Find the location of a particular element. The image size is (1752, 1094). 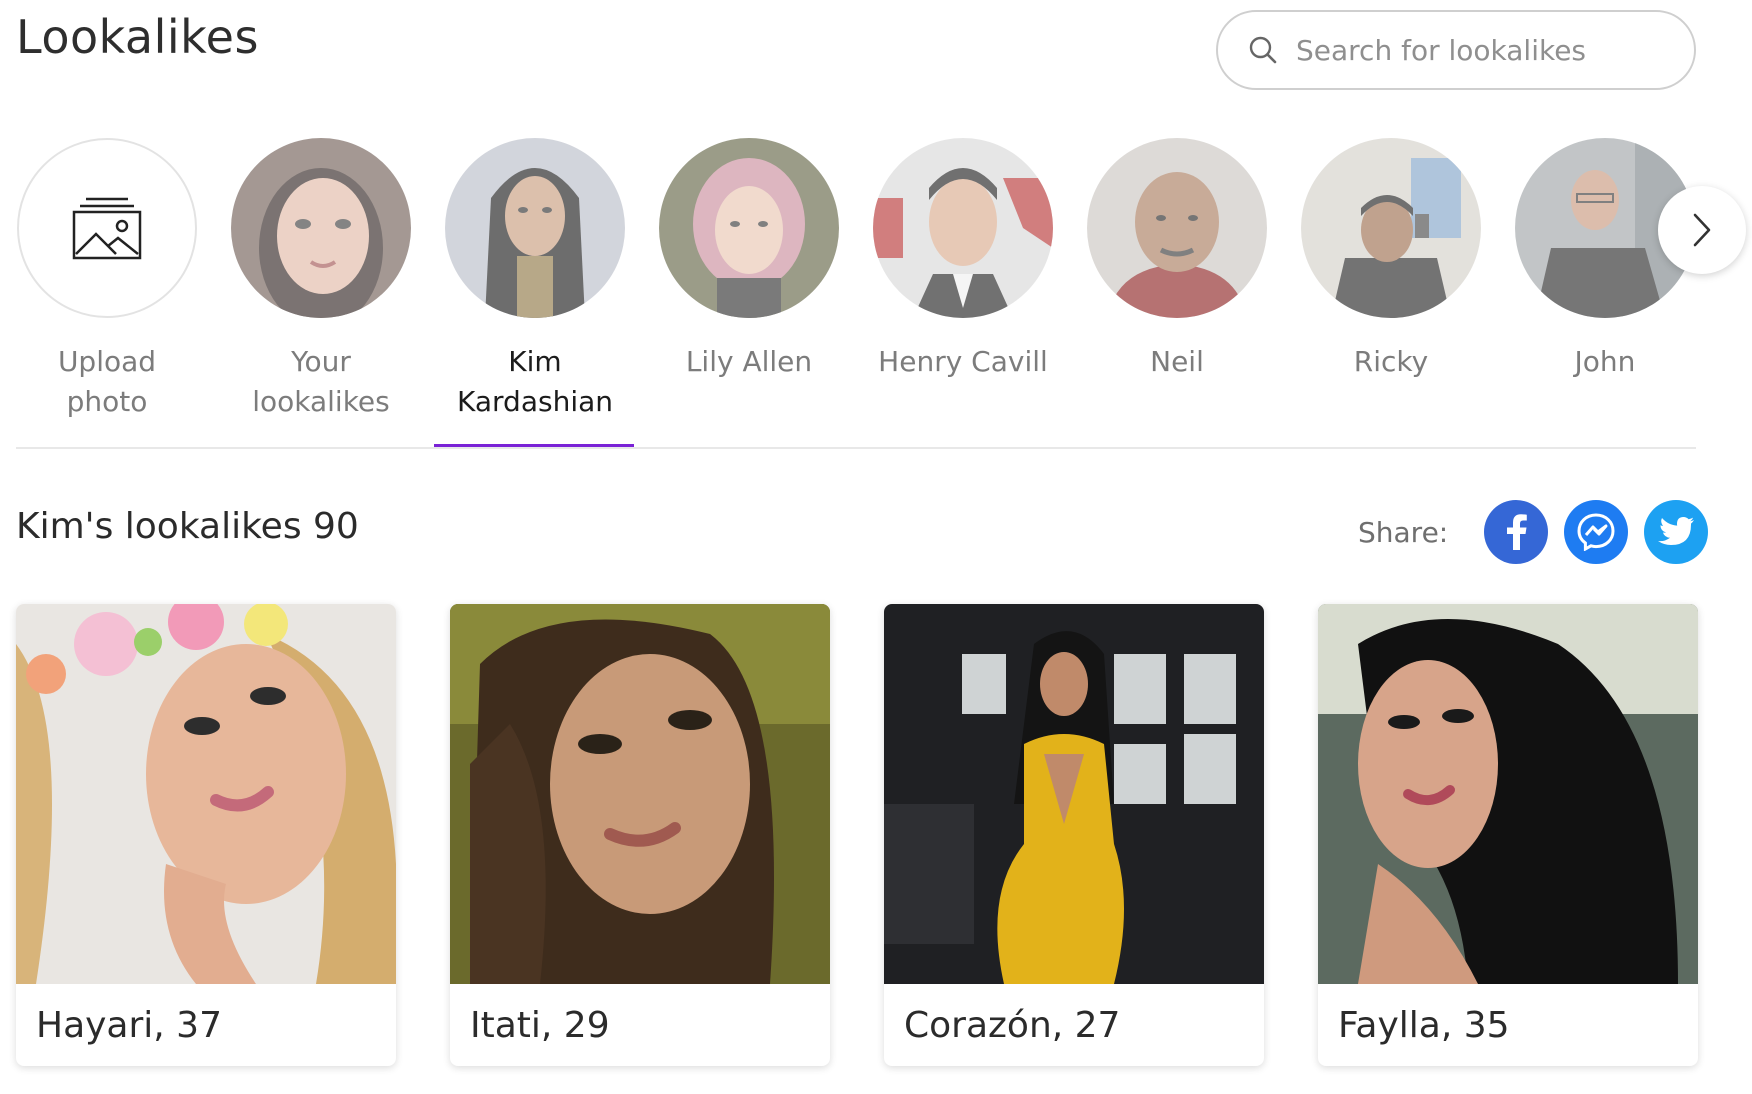

your-lookalikes-item: Your lookalikes is located at coordinates (321, 280).